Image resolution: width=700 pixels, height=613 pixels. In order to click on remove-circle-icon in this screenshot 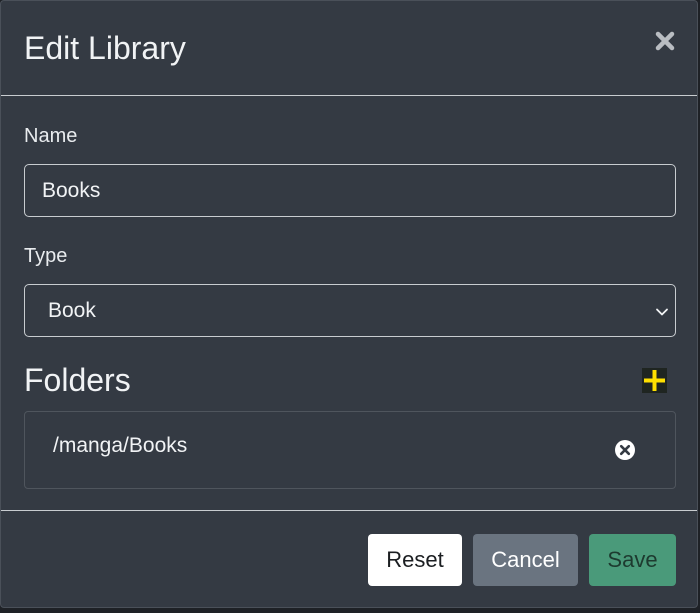, I will do `click(625, 450)`.